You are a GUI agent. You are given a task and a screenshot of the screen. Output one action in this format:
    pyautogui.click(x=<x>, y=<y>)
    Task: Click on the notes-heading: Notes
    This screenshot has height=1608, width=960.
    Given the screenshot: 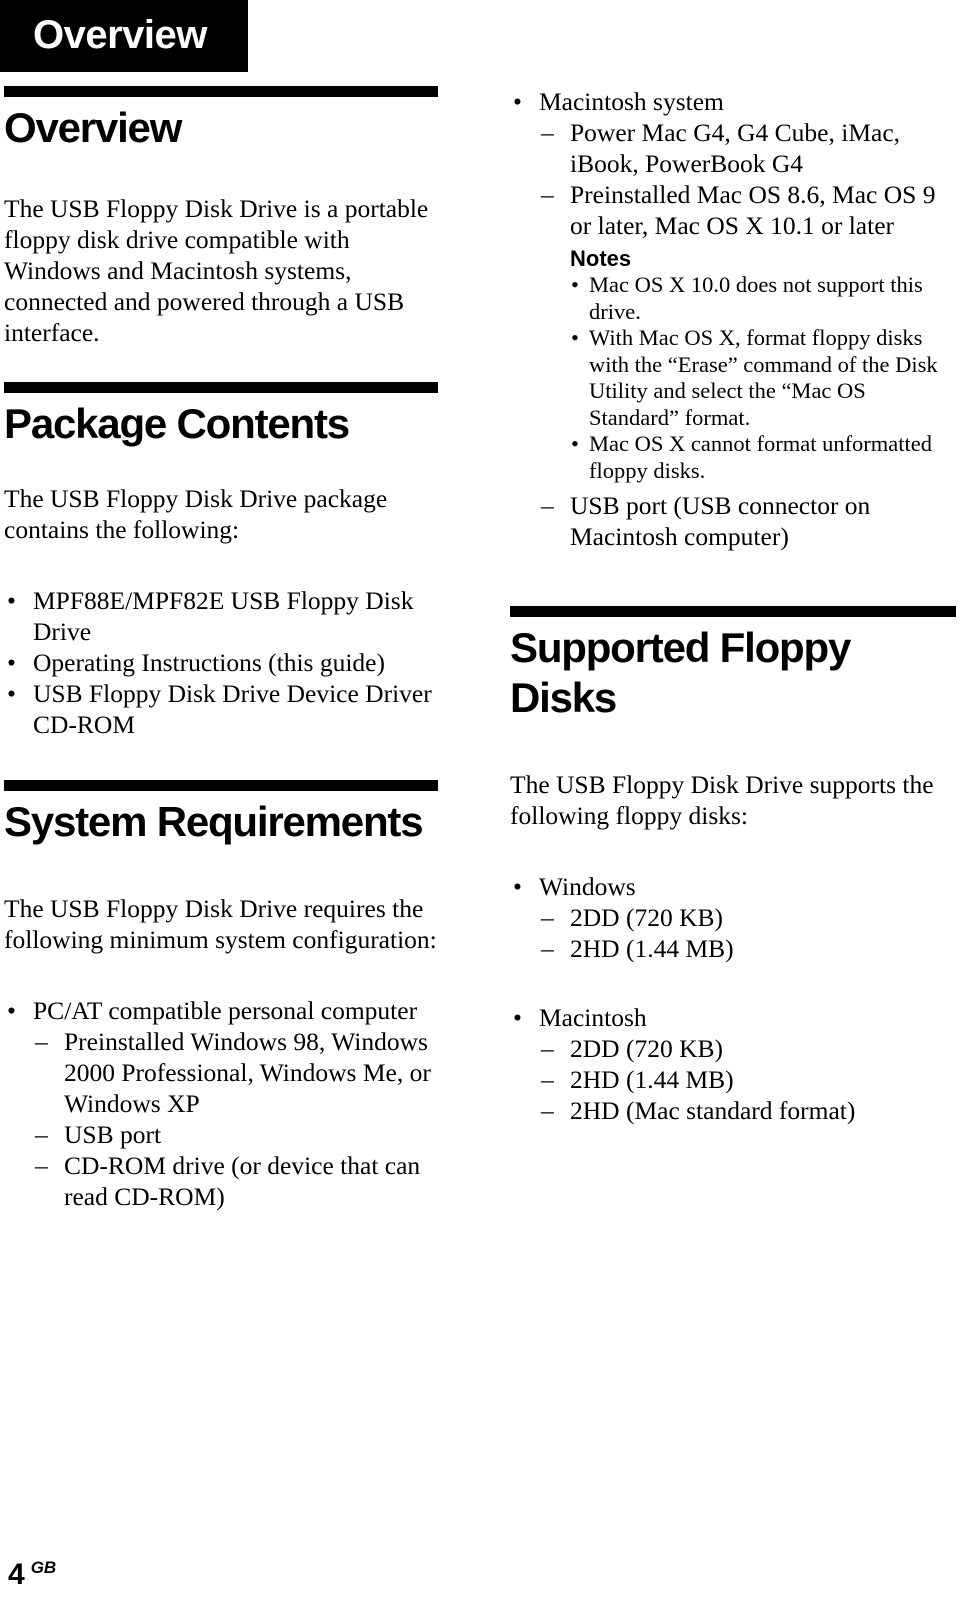 What is the action you would take?
    pyautogui.click(x=601, y=258)
    